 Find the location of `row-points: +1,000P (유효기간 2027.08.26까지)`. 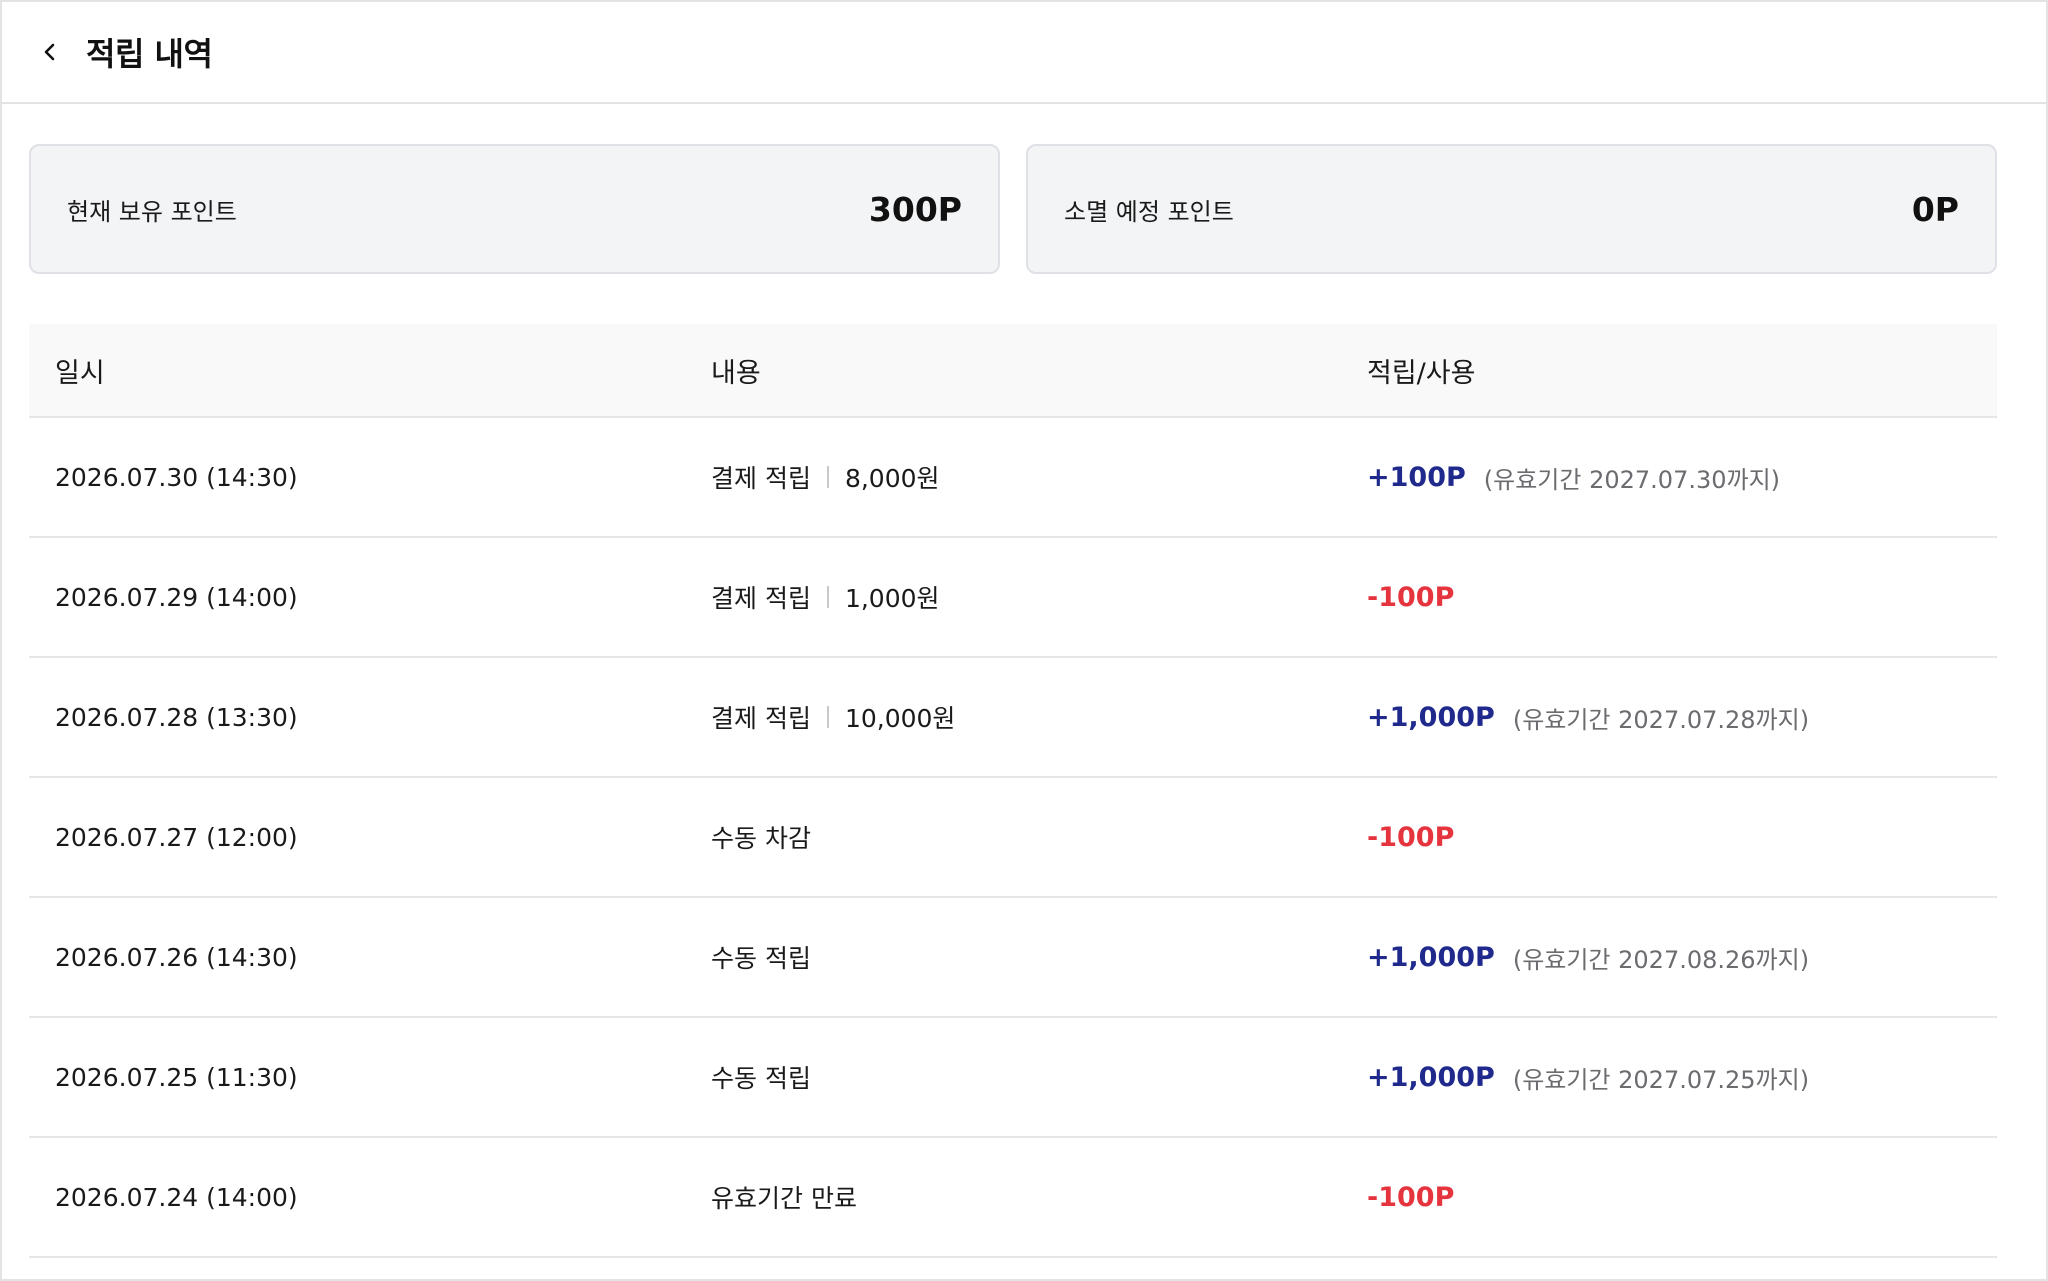

row-points: +1,000P (유효기간 2027.08.26까지) is located at coordinates (1669, 957).